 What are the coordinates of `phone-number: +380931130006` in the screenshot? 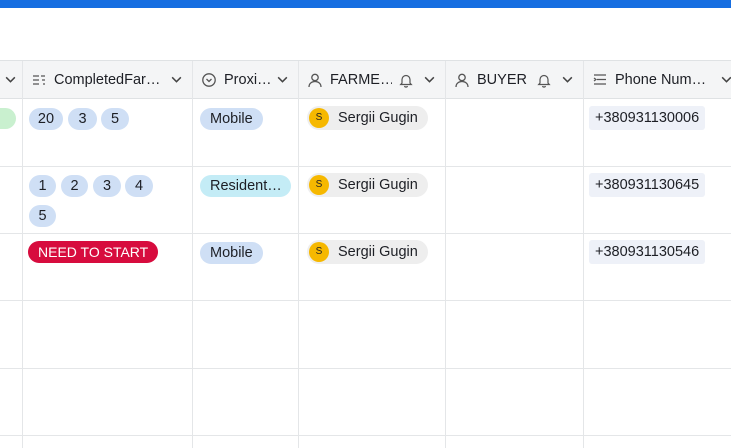 It's located at (647, 118).